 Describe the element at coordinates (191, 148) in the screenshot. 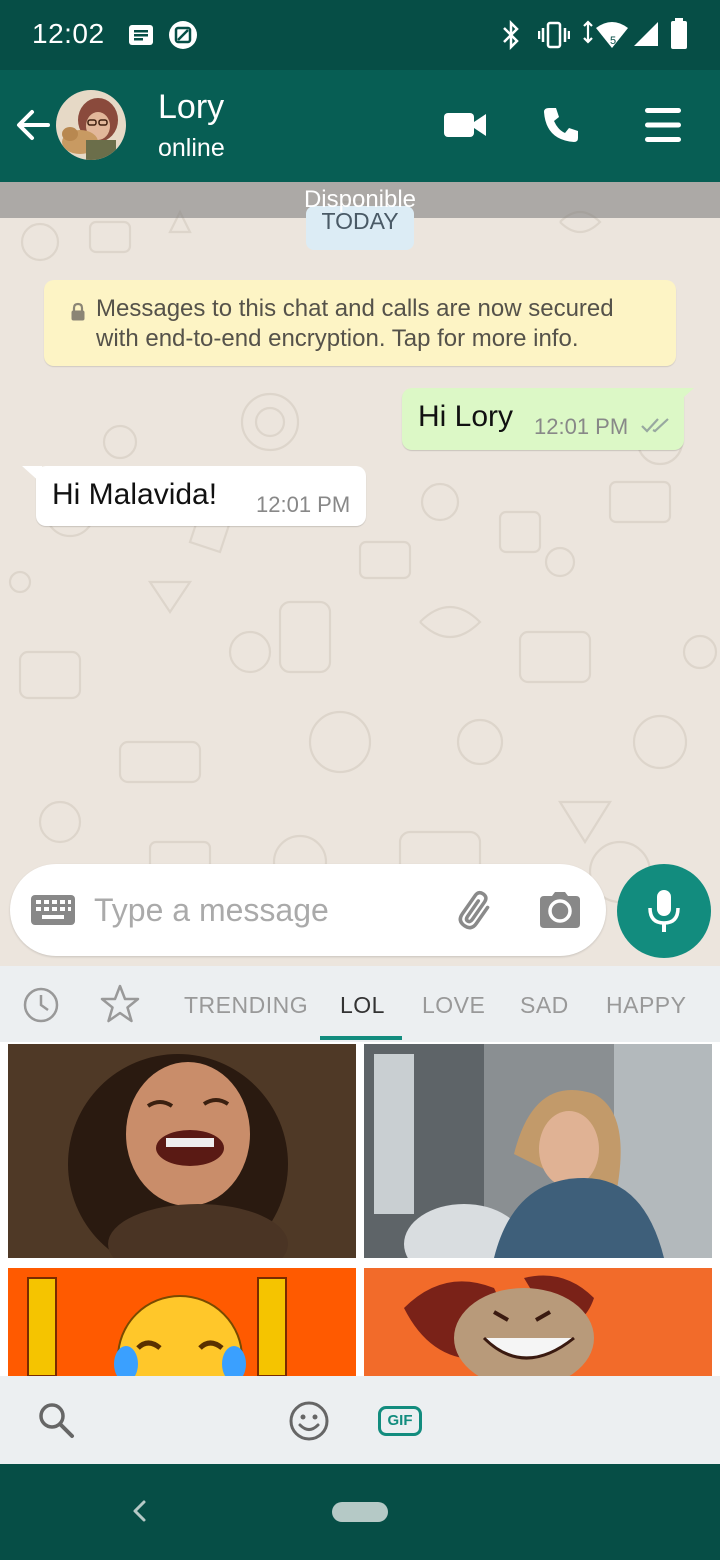

I see `contact-status: online` at that location.